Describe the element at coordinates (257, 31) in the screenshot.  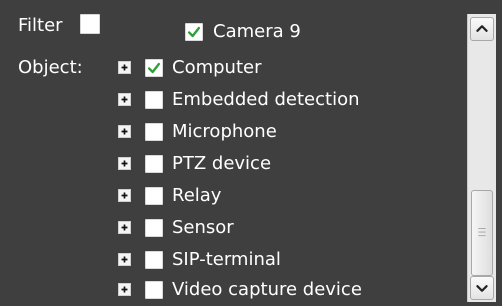
I see `tree-root-label: Camera 9` at that location.